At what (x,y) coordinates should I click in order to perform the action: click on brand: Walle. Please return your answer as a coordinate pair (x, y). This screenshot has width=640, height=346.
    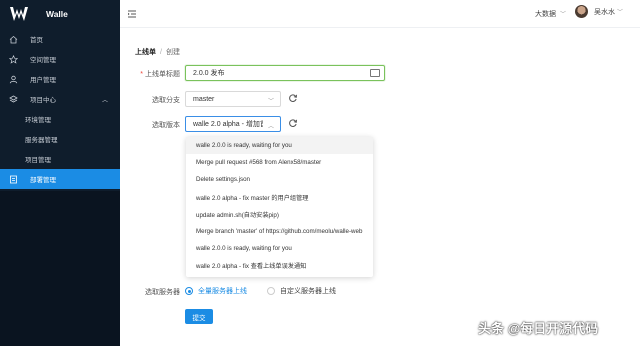
    Looking at the image, I should click on (60, 14).